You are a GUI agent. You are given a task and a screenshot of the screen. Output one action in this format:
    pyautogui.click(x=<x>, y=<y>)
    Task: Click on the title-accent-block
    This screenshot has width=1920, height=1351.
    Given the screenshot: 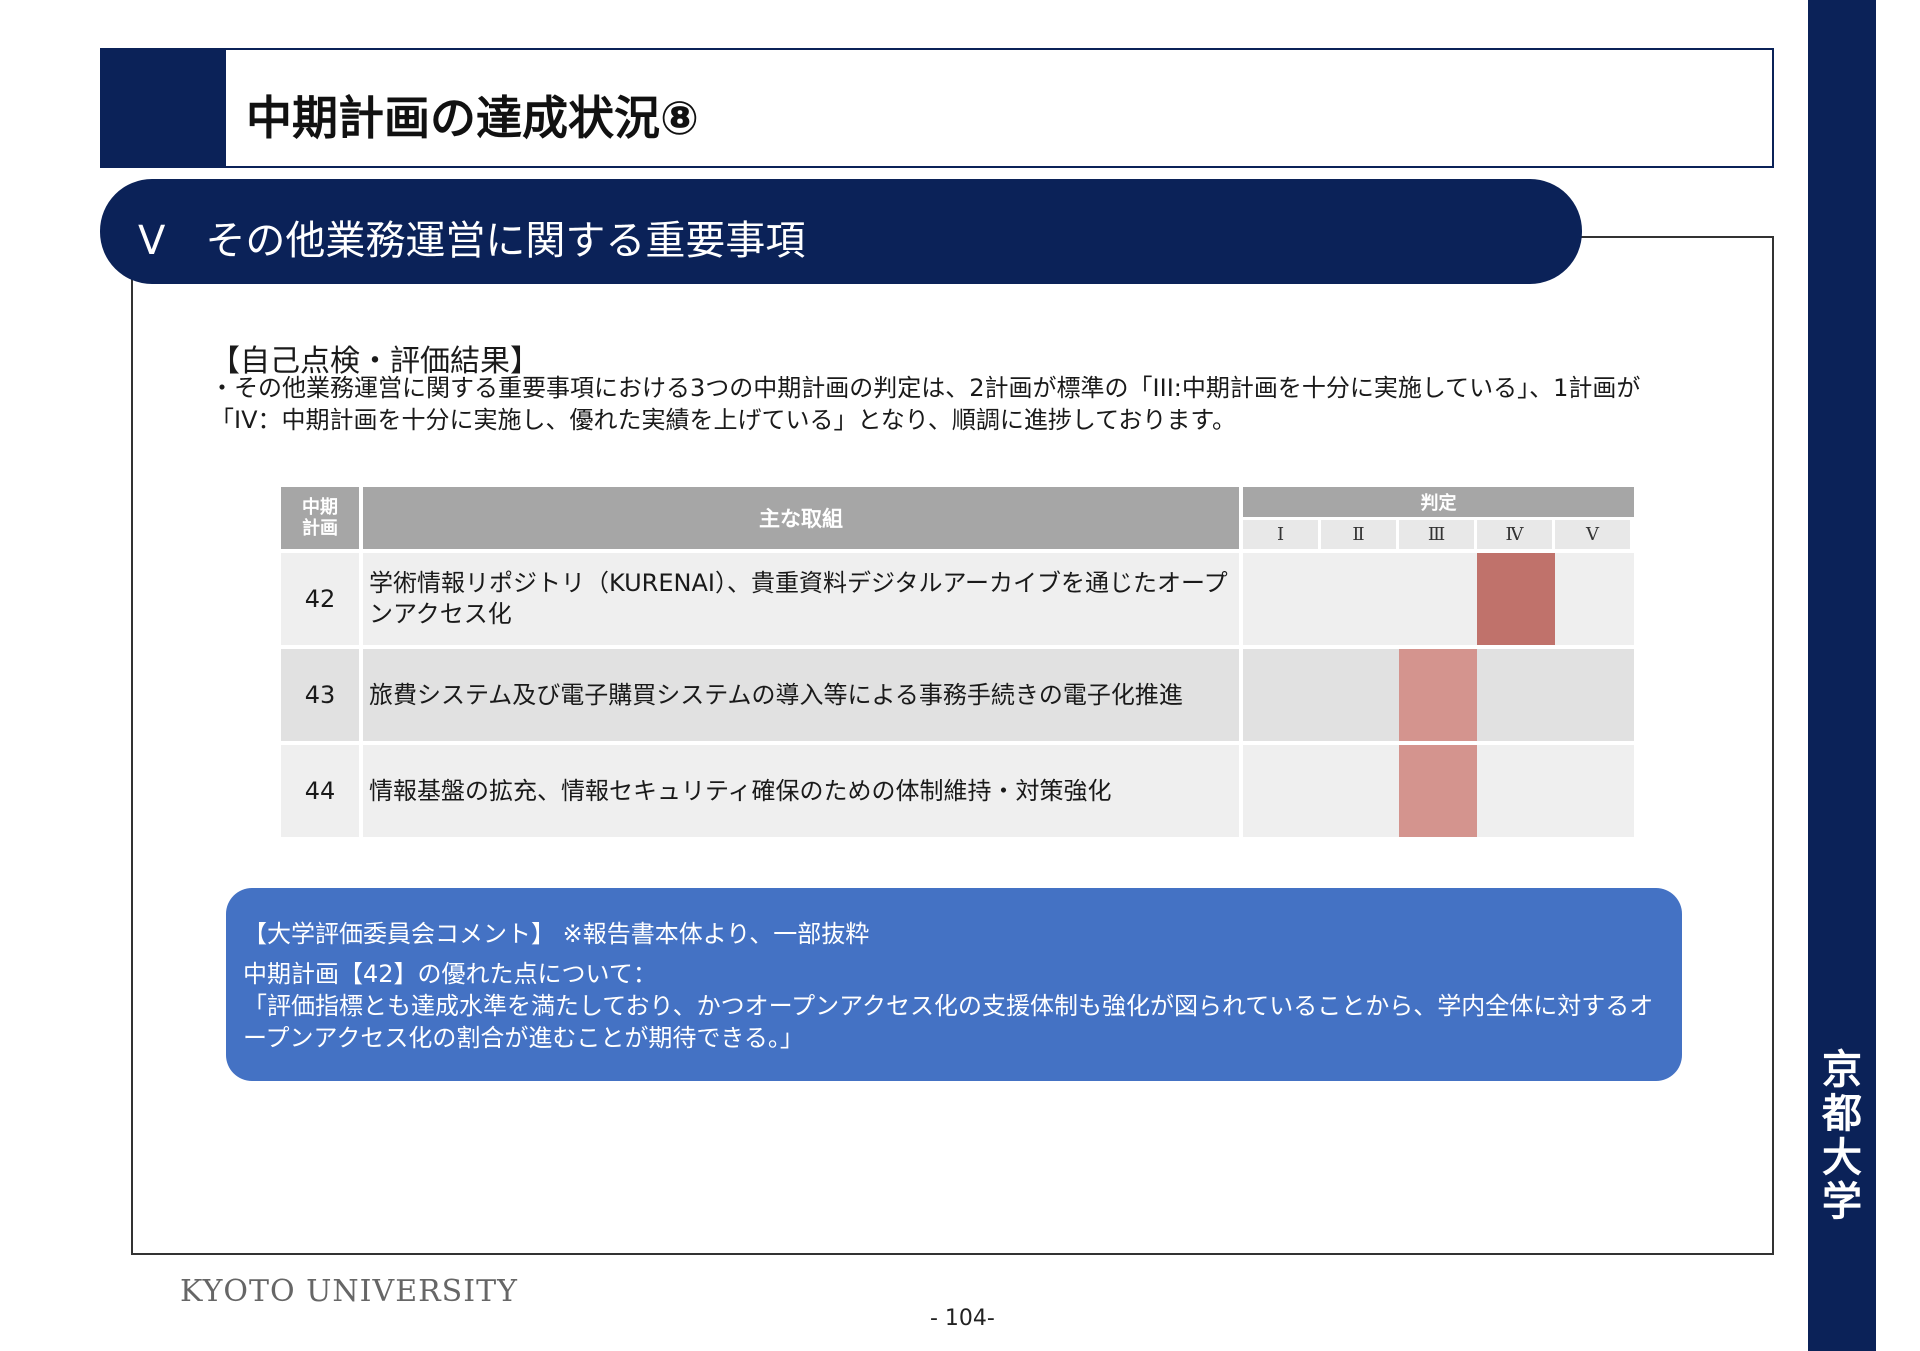 What is the action you would take?
    pyautogui.click(x=163, y=108)
    